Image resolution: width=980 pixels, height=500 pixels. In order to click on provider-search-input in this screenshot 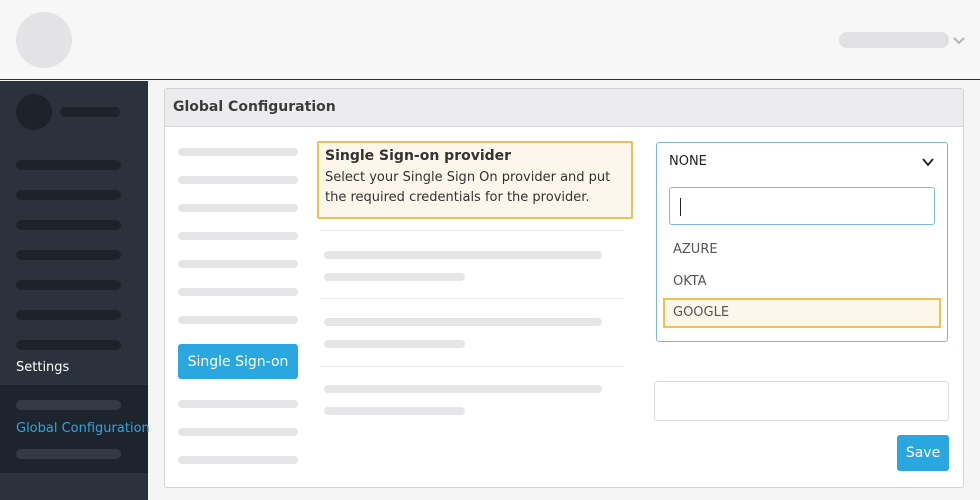, I will do `click(802, 206)`.